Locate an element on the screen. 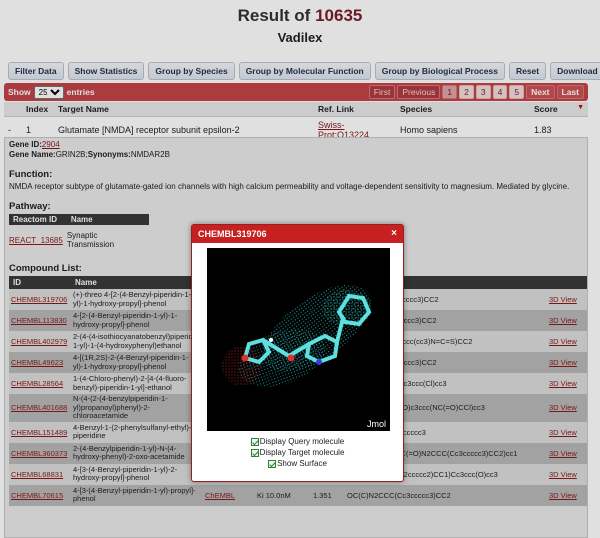  jmol-viewer: Jmol is located at coordinates (298, 339).